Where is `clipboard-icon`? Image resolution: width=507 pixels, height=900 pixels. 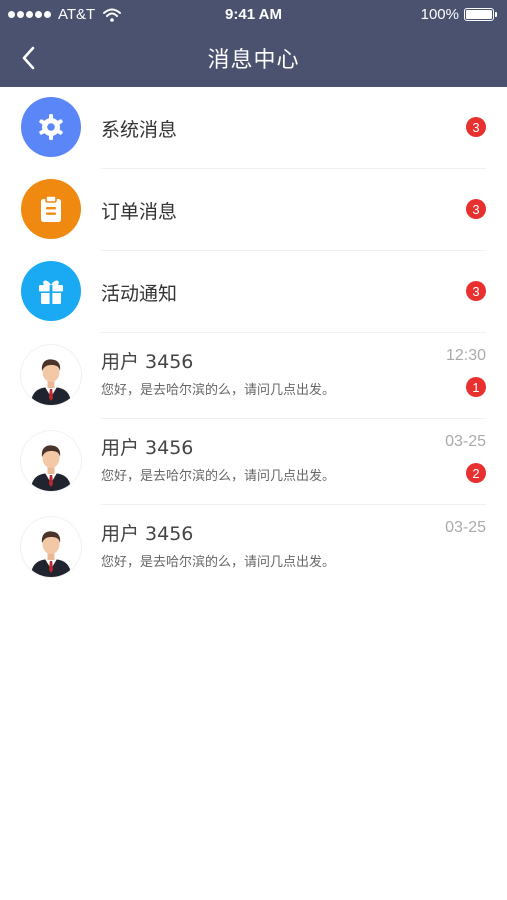 clipboard-icon is located at coordinates (51, 208).